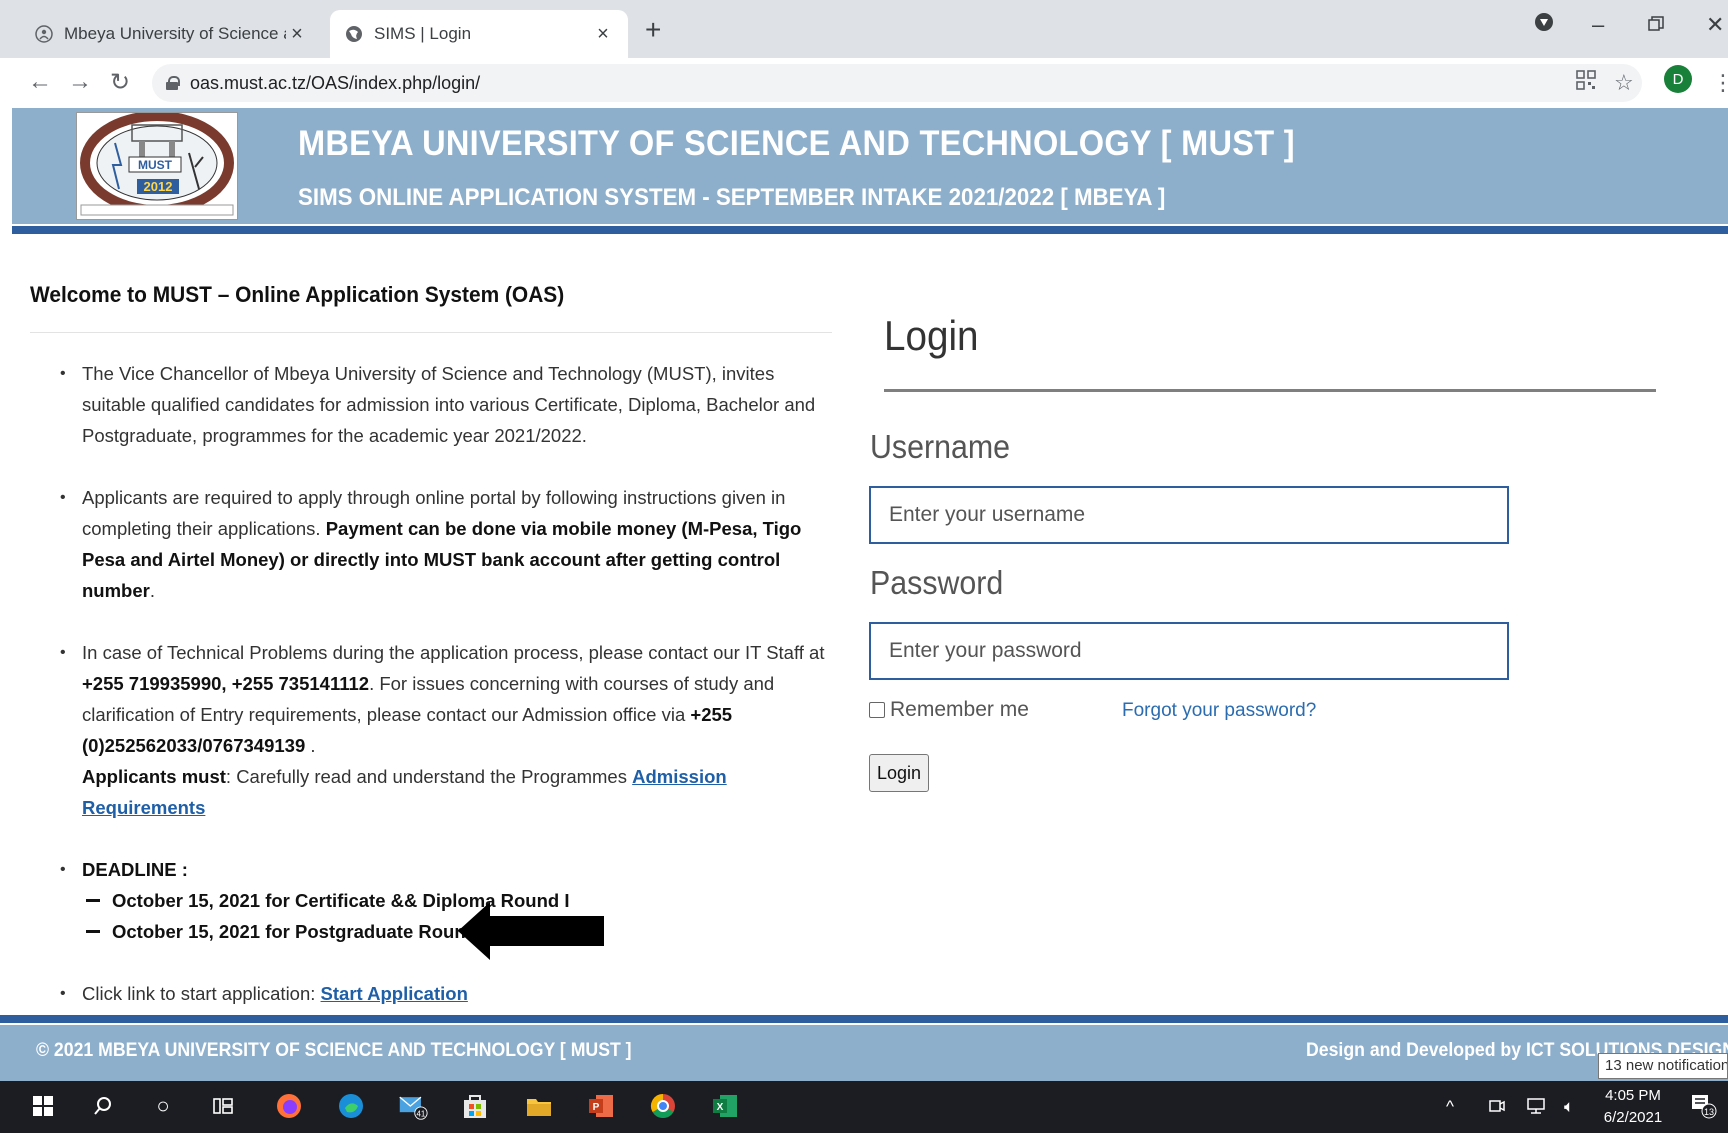  Describe the element at coordinates (120, 82) in the screenshot. I see `reload-icon: ↻` at that location.